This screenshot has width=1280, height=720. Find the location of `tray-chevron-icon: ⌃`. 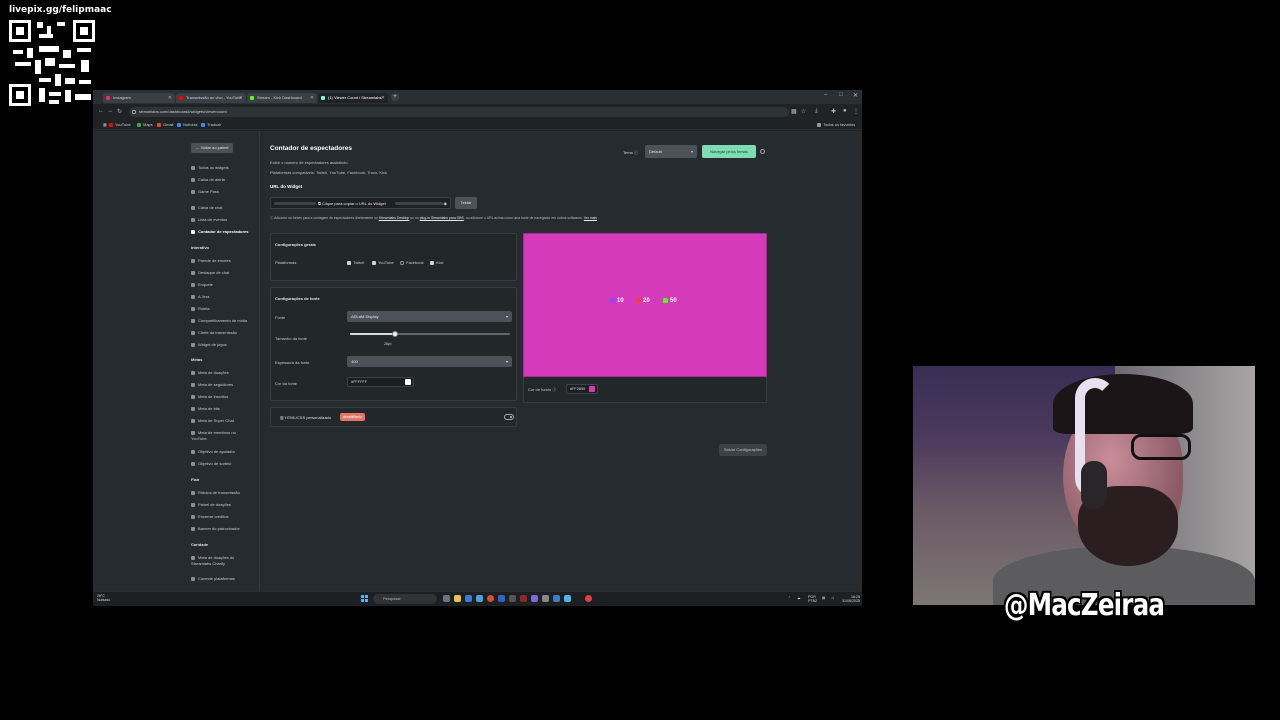

tray-chevron-icon: ⌃ is located at coordinates (789, 598).